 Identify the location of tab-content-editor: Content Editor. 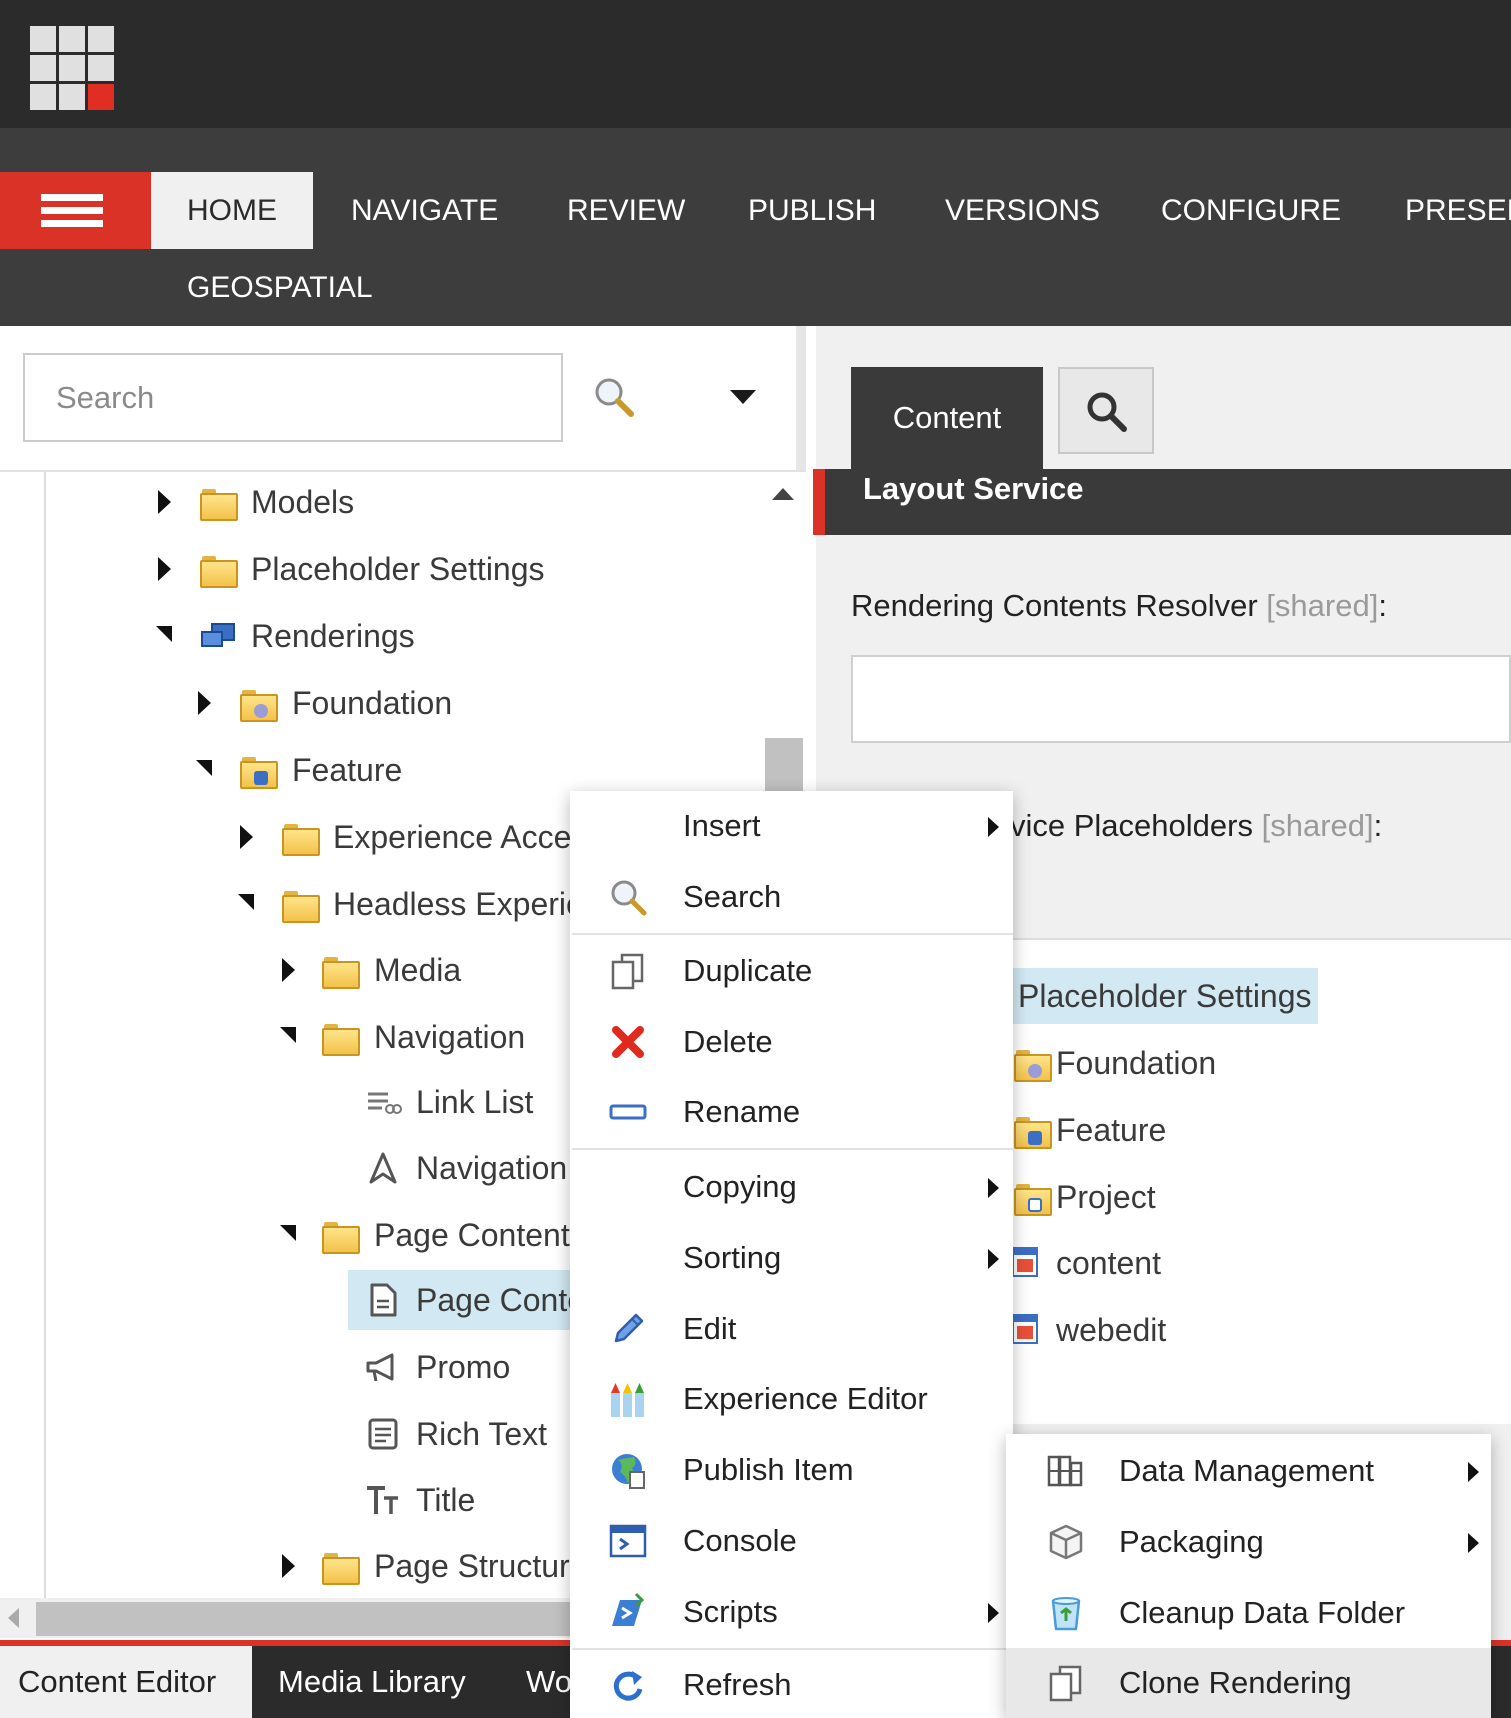
(126, 1682).